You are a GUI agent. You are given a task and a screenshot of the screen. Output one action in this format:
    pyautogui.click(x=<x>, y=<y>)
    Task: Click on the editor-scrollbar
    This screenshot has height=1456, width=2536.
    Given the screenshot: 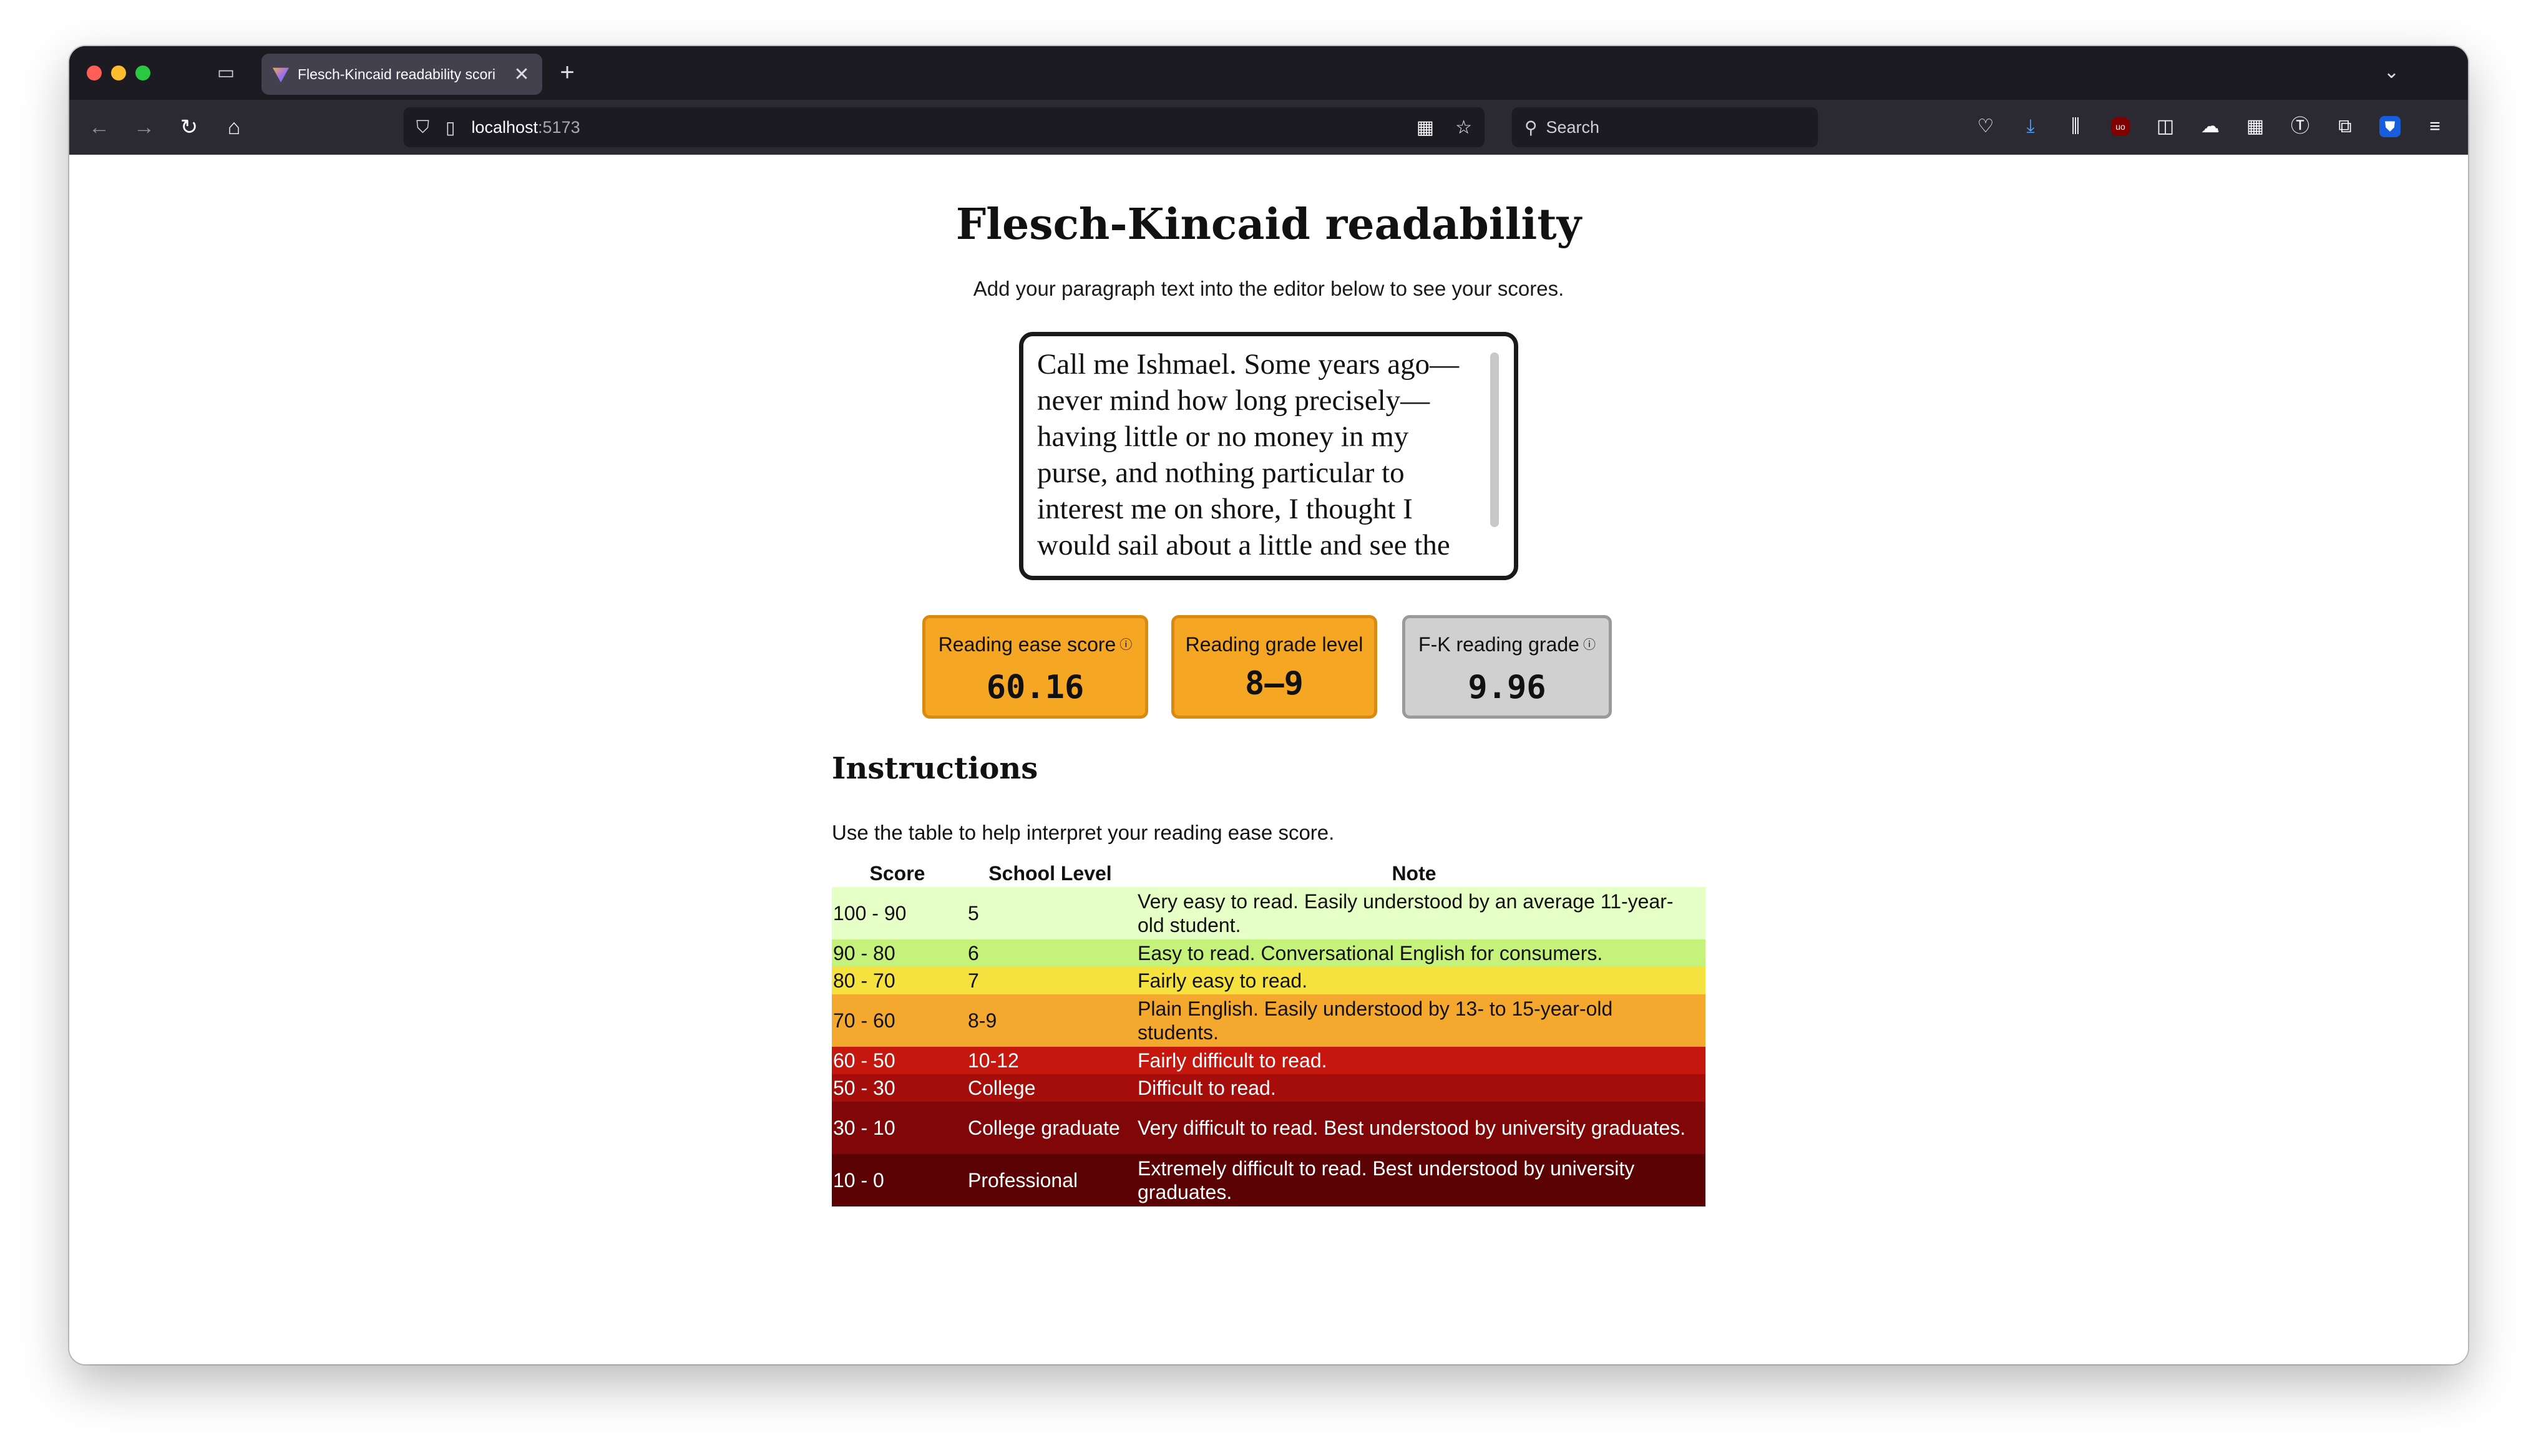 What is the action you would take?
    pyautogui.click(x=1495, y=440)
    